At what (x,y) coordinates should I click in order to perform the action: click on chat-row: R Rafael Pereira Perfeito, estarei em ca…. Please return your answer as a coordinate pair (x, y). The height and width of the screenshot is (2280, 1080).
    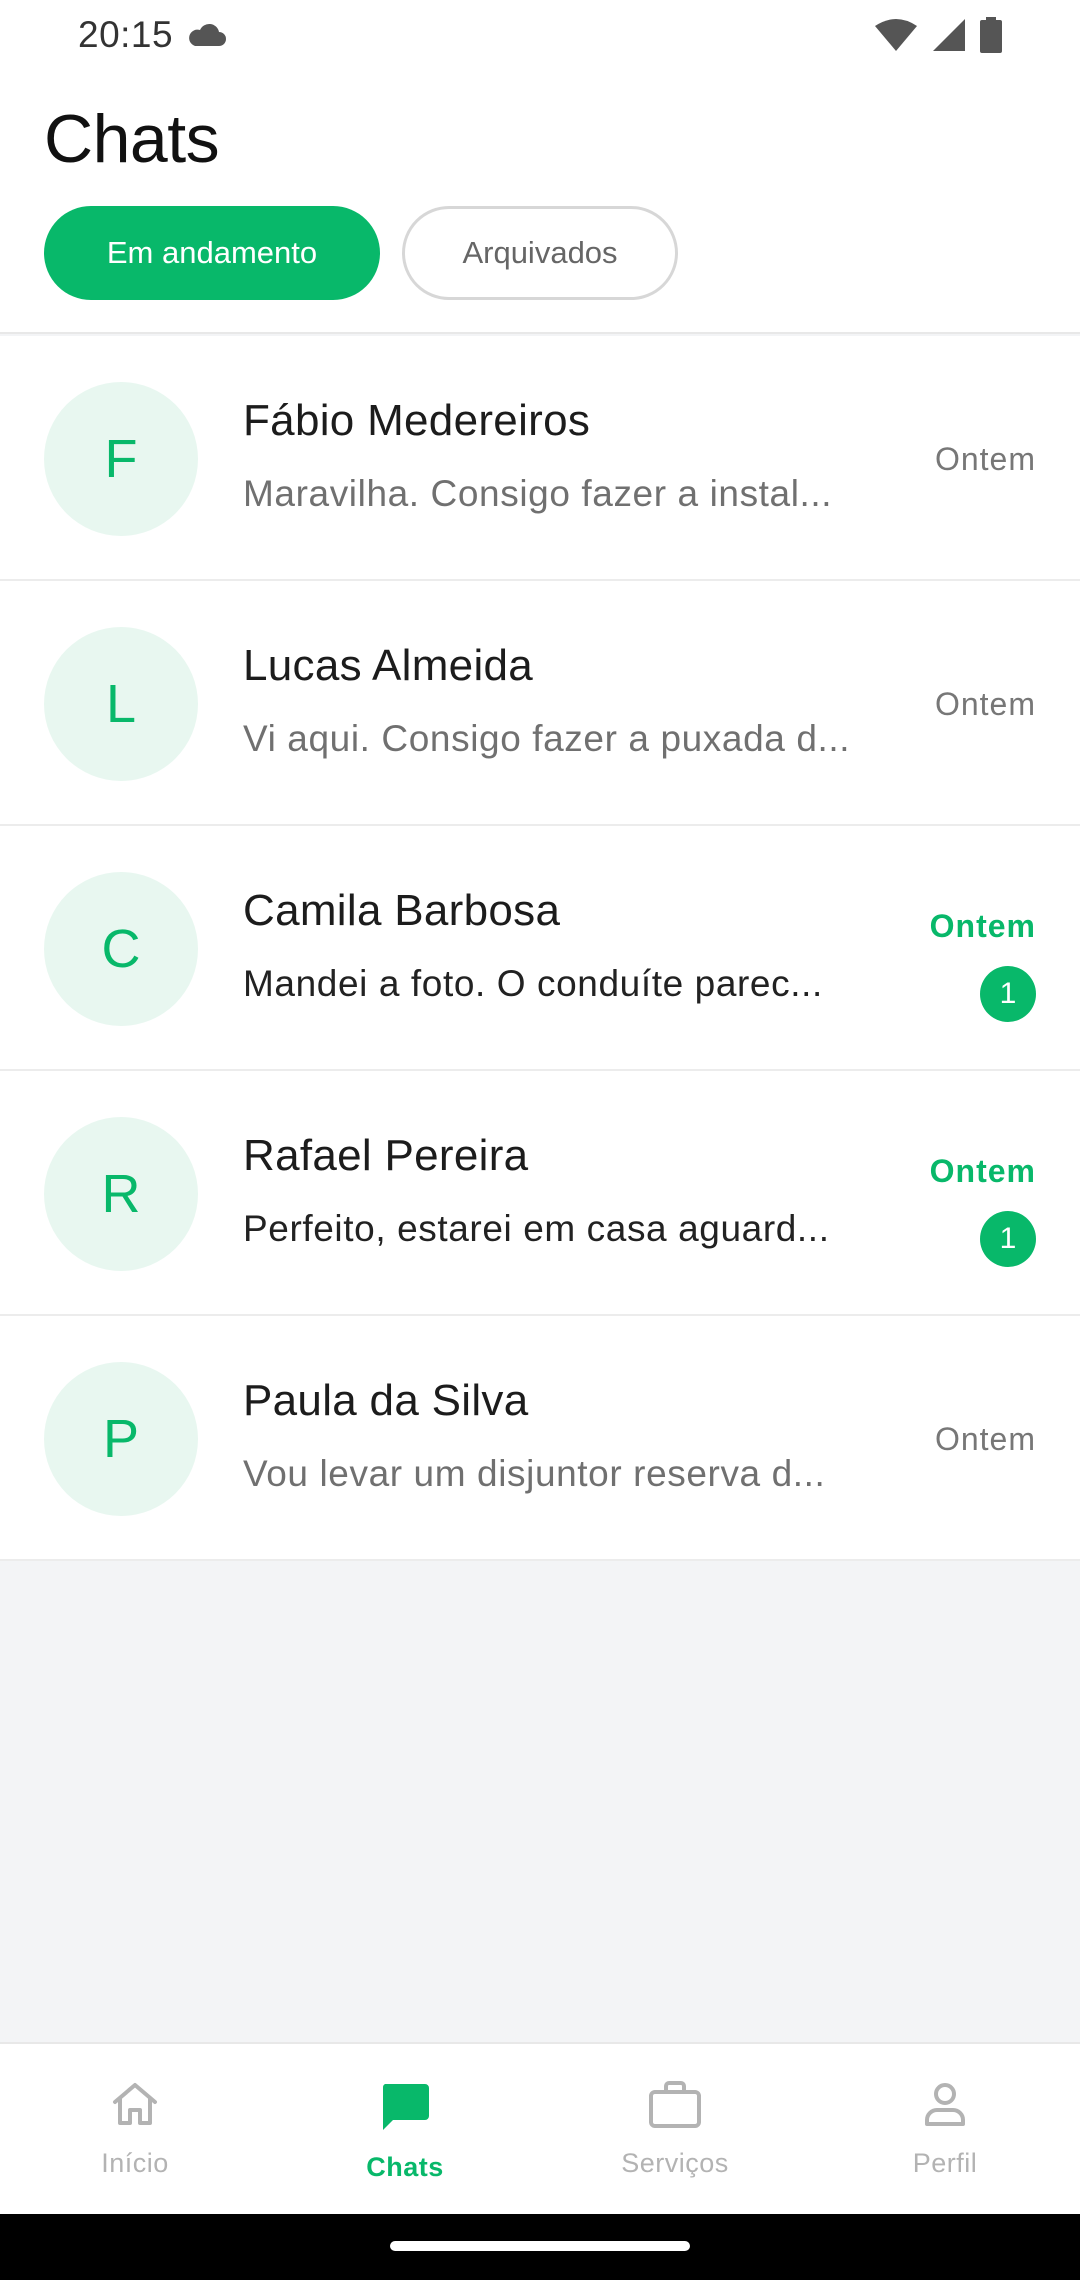
    Looking at the image, I should click on (540, 1193).